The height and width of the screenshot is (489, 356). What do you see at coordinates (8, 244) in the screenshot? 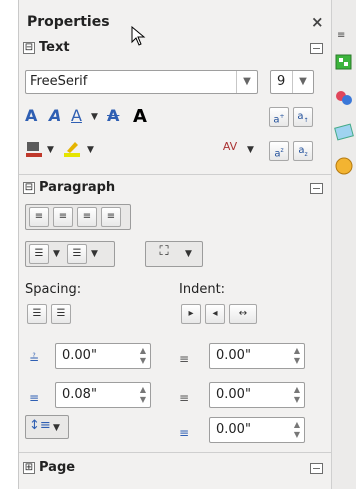
I see `left-margin` at bounding box center [8, 244].